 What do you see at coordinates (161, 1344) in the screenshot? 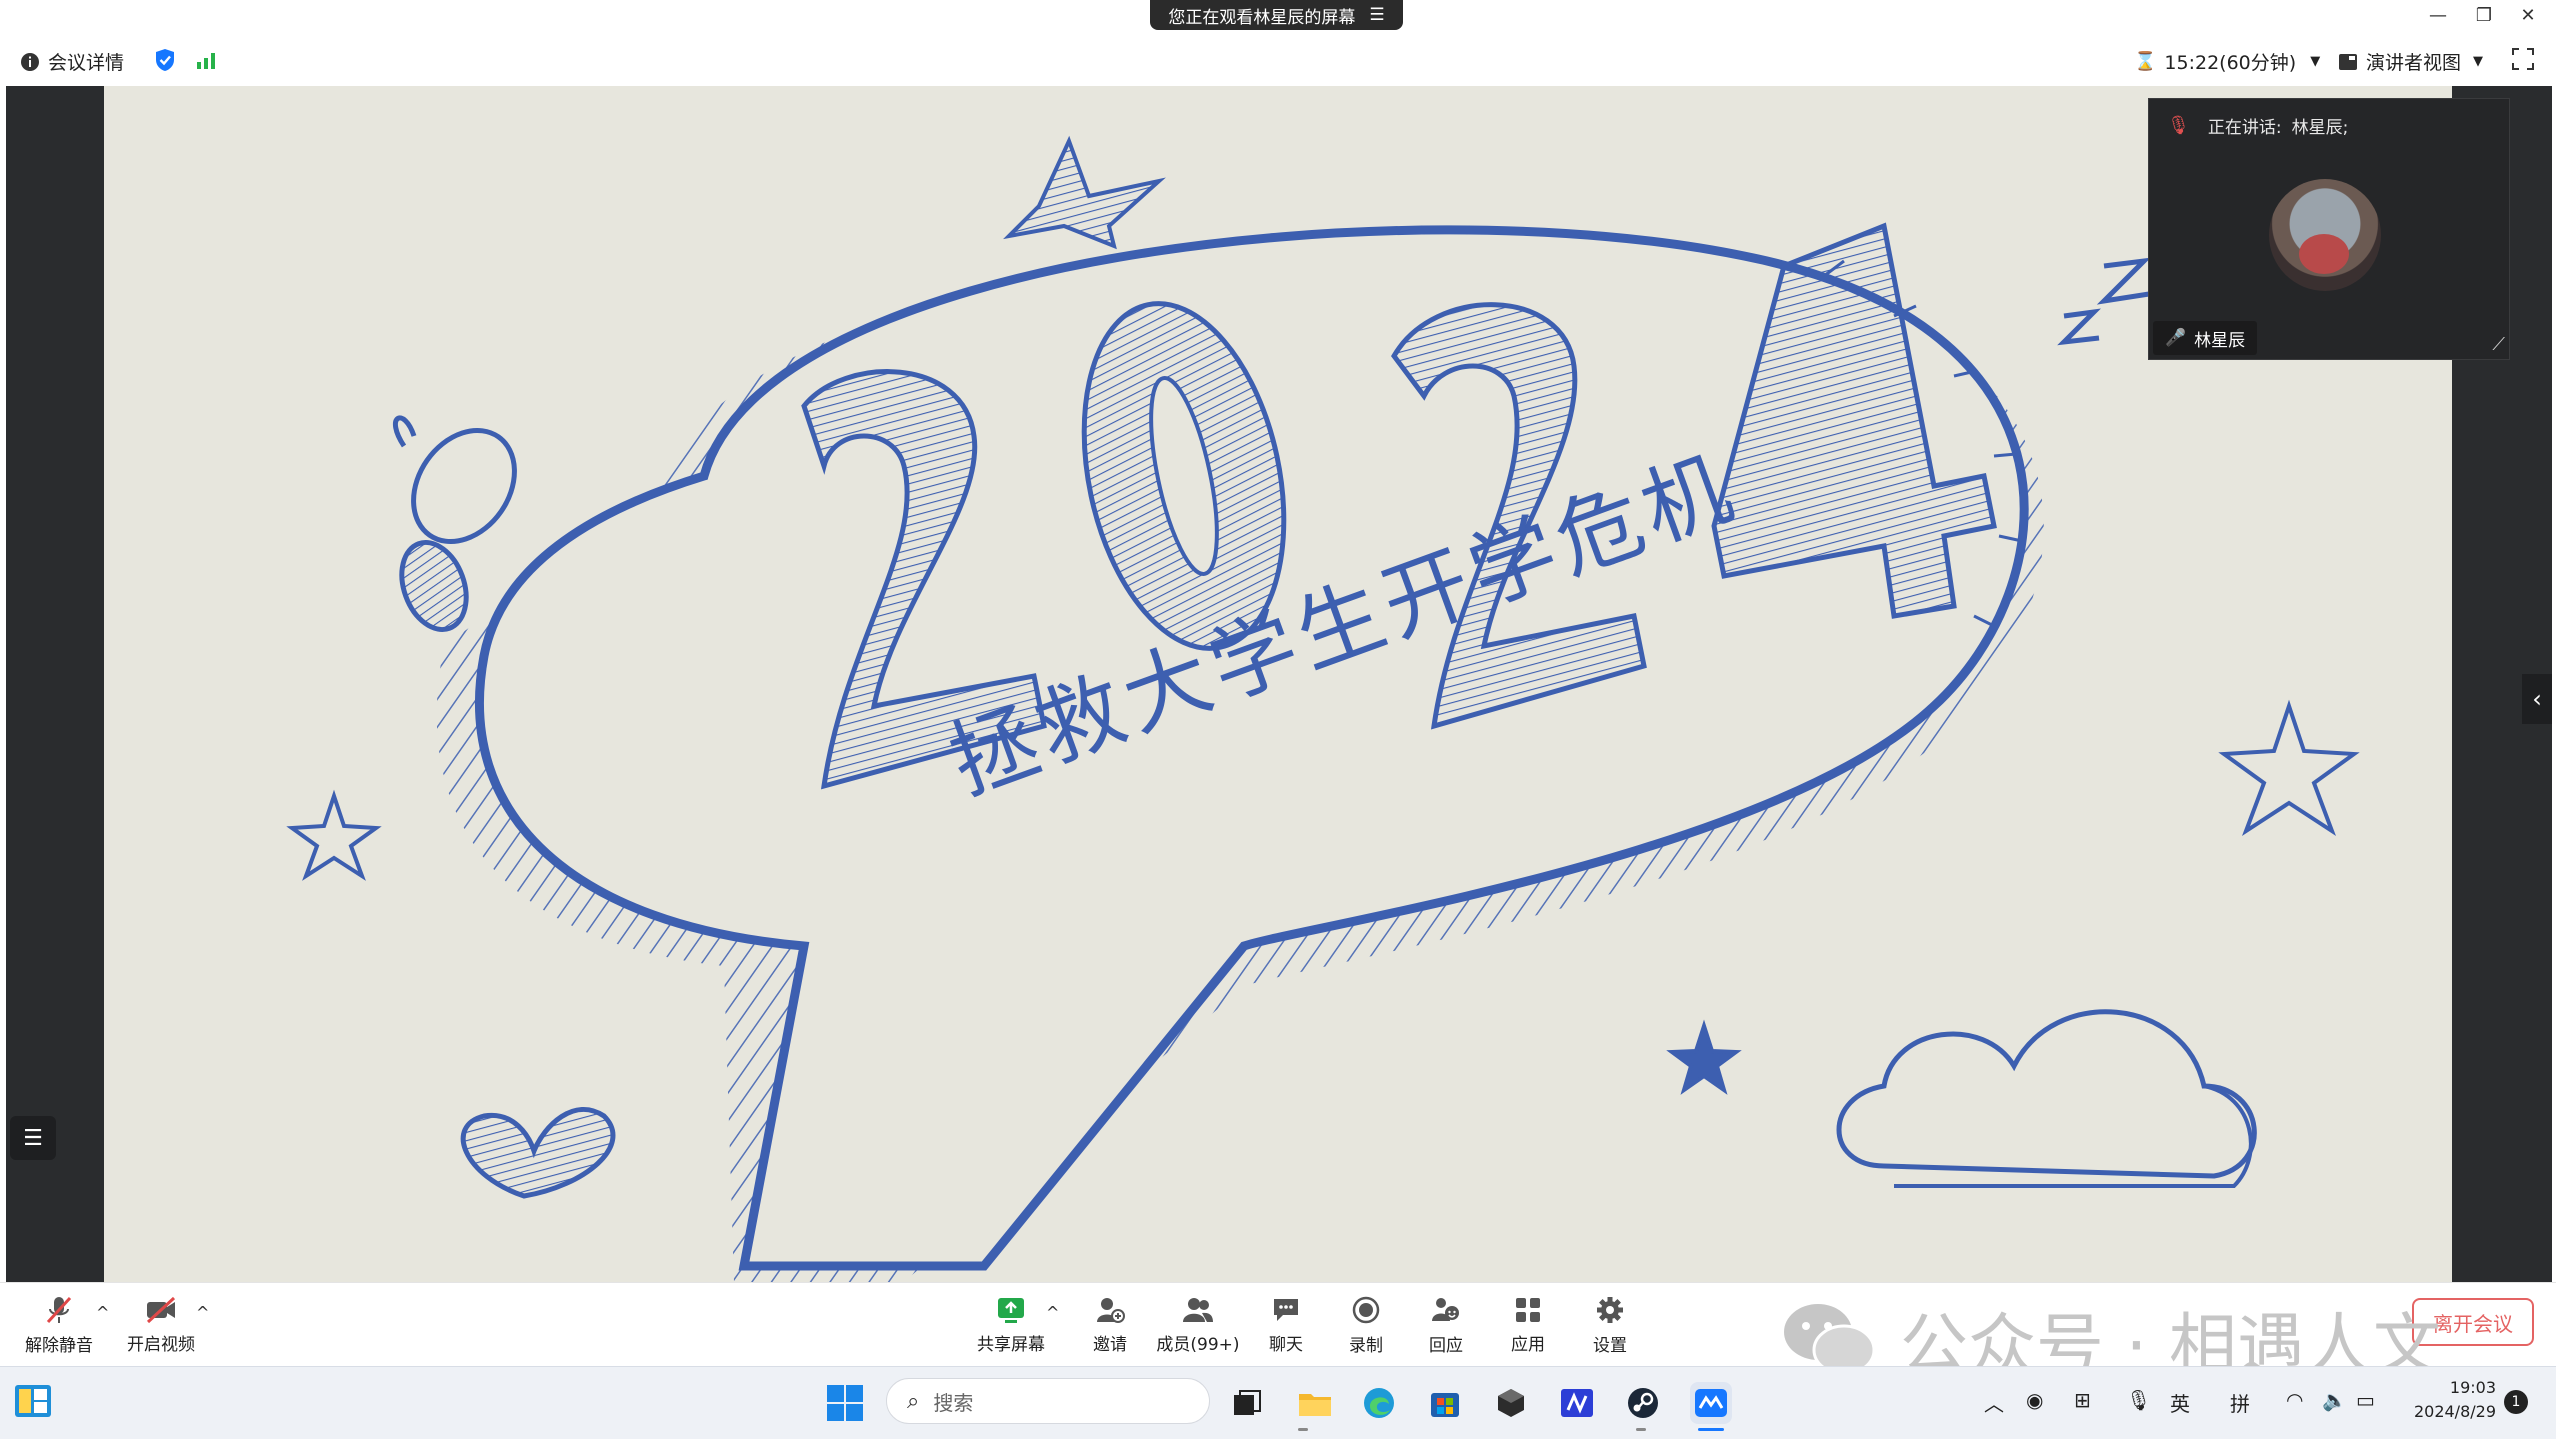
I see `start-video-label: 开启视频` at bounding box center [161, 1344].